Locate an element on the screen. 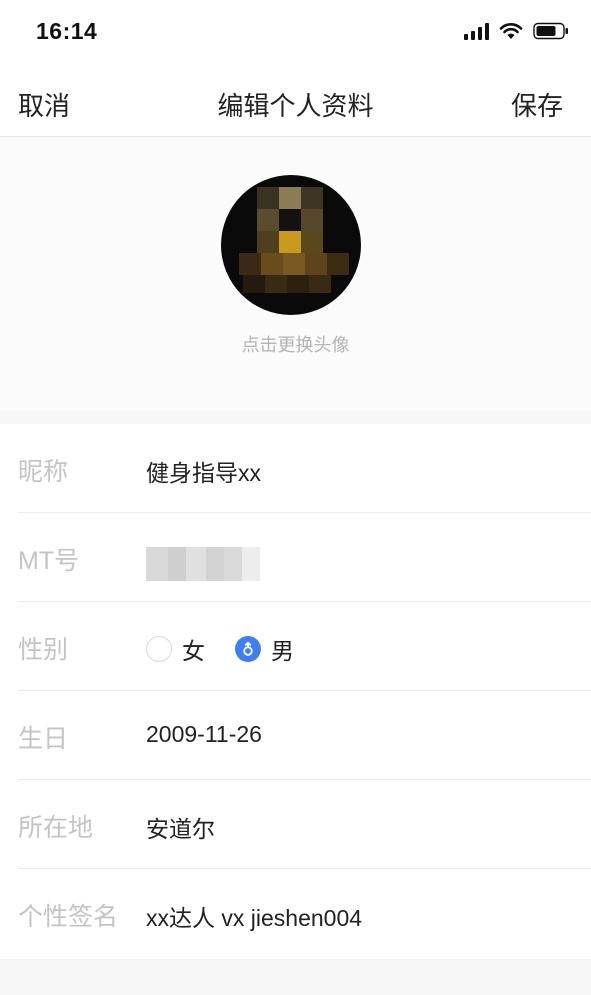  avatar is located at coordinates (291, 245).